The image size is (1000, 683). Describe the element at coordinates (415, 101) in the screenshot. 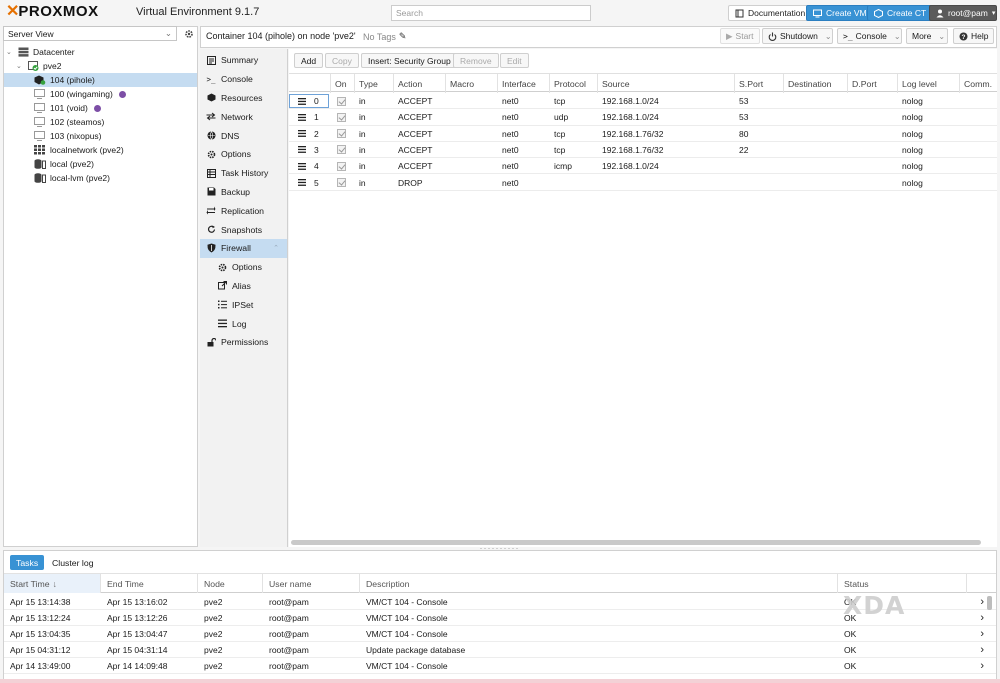

I see `rule-action-cell: ACCEPT` at that location.